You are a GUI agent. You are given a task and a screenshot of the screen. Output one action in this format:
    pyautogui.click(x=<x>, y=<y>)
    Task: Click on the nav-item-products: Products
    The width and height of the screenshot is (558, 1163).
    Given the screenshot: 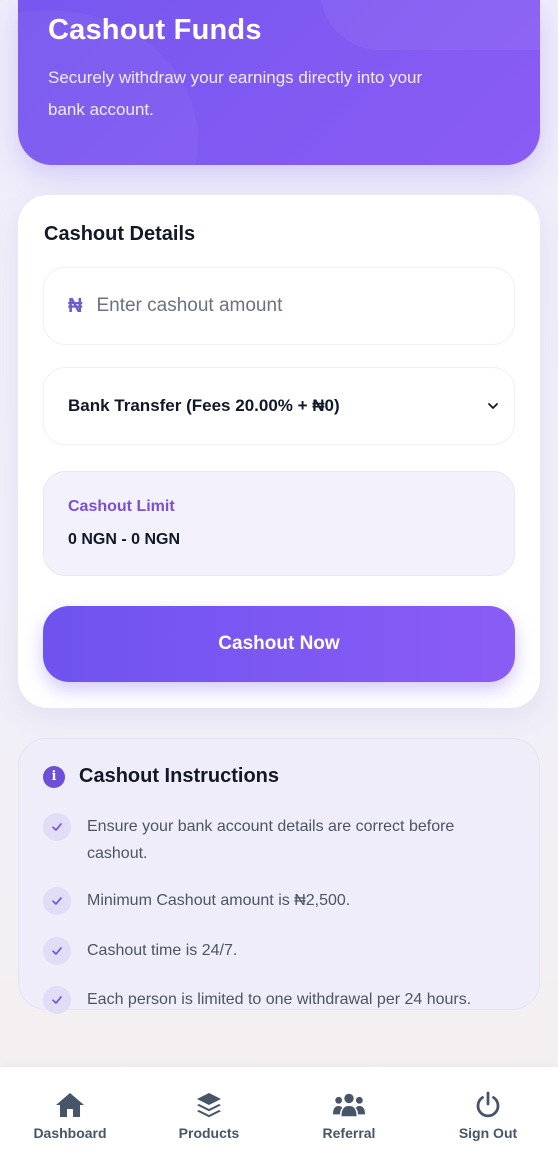 What is the action you would take?
    pyautogui.click(x=209, y=1115)
    